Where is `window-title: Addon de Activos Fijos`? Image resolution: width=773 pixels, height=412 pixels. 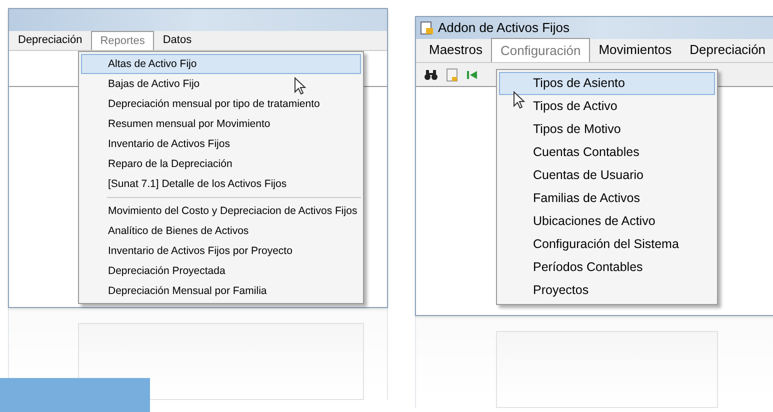
window-title: Addon de Activos Fijos is located at coordinates (504, 28).